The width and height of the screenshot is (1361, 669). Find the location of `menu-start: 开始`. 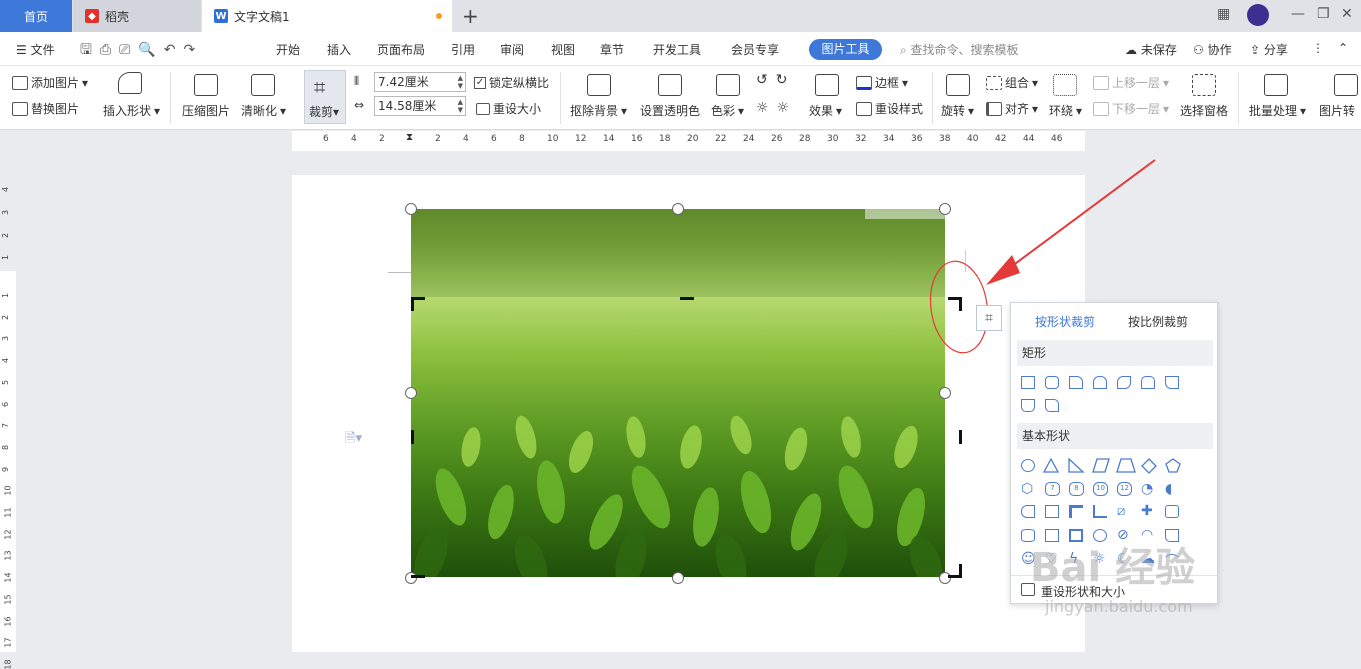

menu-start: 开始 is located at coordinates (288, 49).